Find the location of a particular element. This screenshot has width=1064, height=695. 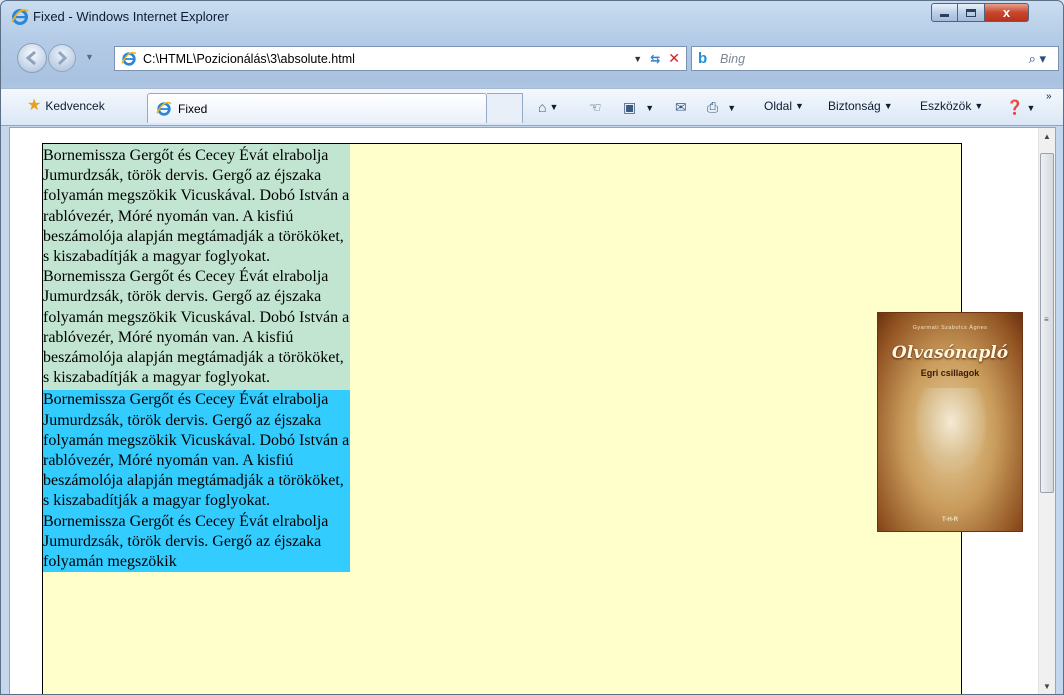

vertical-scrollbar: ▲ ≡ ▼ is located at coordinates (1046, 411).